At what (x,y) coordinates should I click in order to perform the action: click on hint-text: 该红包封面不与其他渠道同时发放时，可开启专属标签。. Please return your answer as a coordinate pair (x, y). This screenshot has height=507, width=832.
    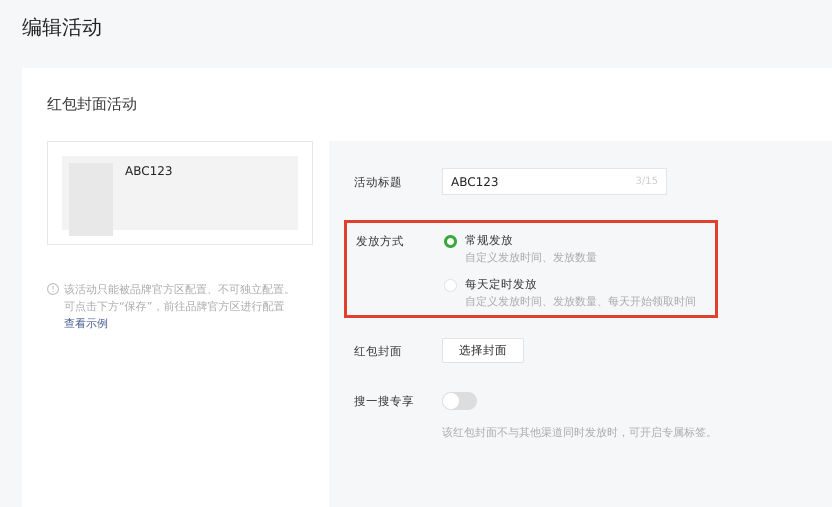
    Looking at the image, I should click on (580, 432).